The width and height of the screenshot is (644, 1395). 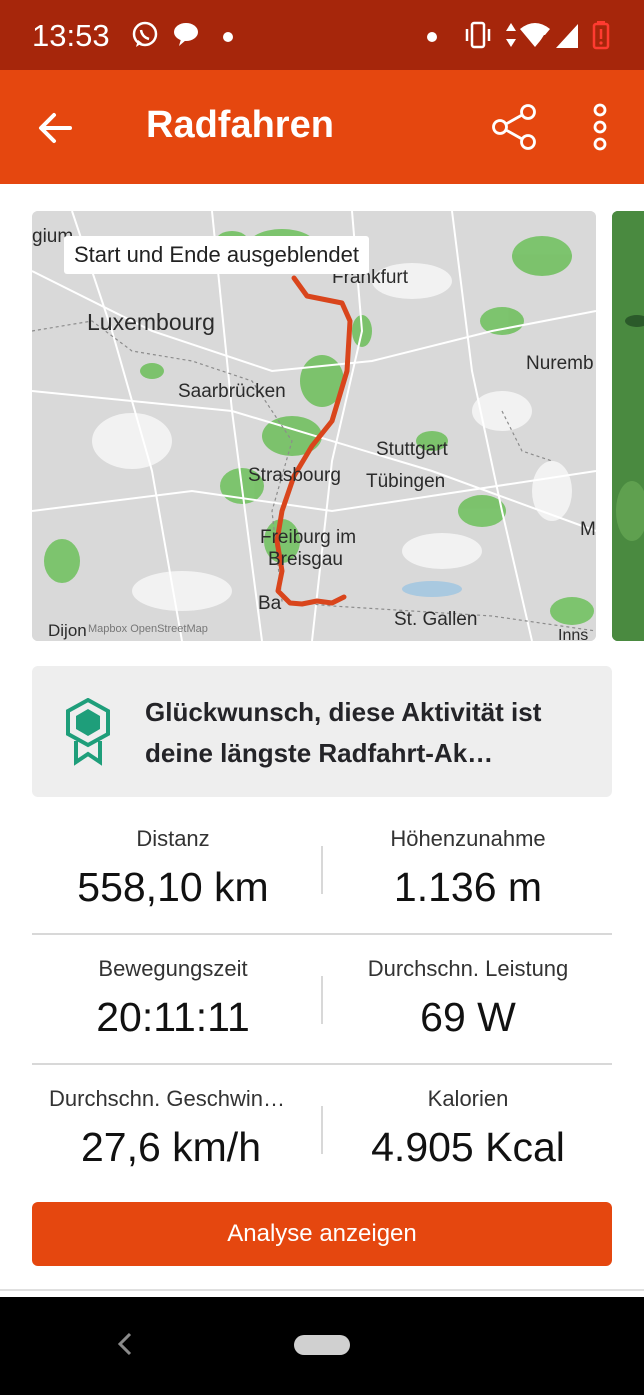 I want to click on map-label-innsbruck: Inns, so click(x=573, y=634).